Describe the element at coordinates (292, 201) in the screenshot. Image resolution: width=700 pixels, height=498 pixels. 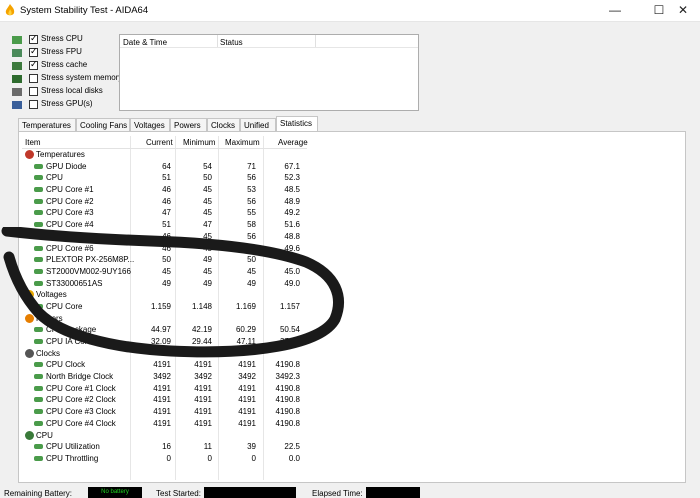
I see `stat-average: 48.9` at that location.